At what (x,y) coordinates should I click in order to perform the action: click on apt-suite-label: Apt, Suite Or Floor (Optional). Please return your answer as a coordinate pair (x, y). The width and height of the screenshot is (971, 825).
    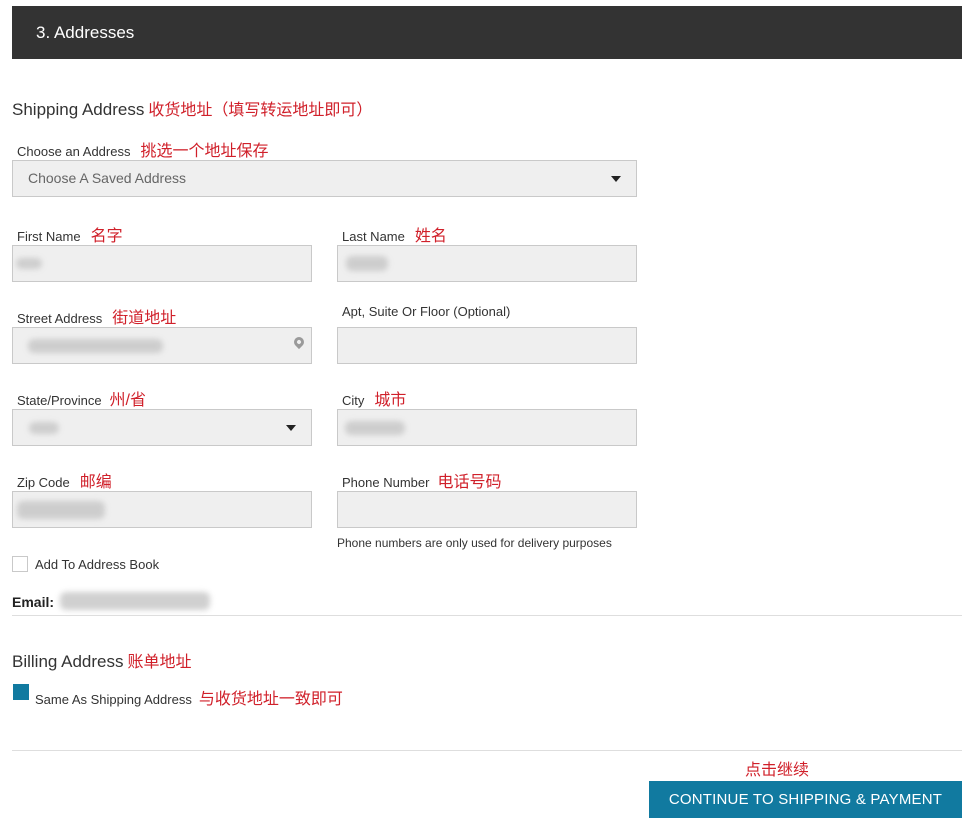
    Looking at the image, I should click on (426, 311).